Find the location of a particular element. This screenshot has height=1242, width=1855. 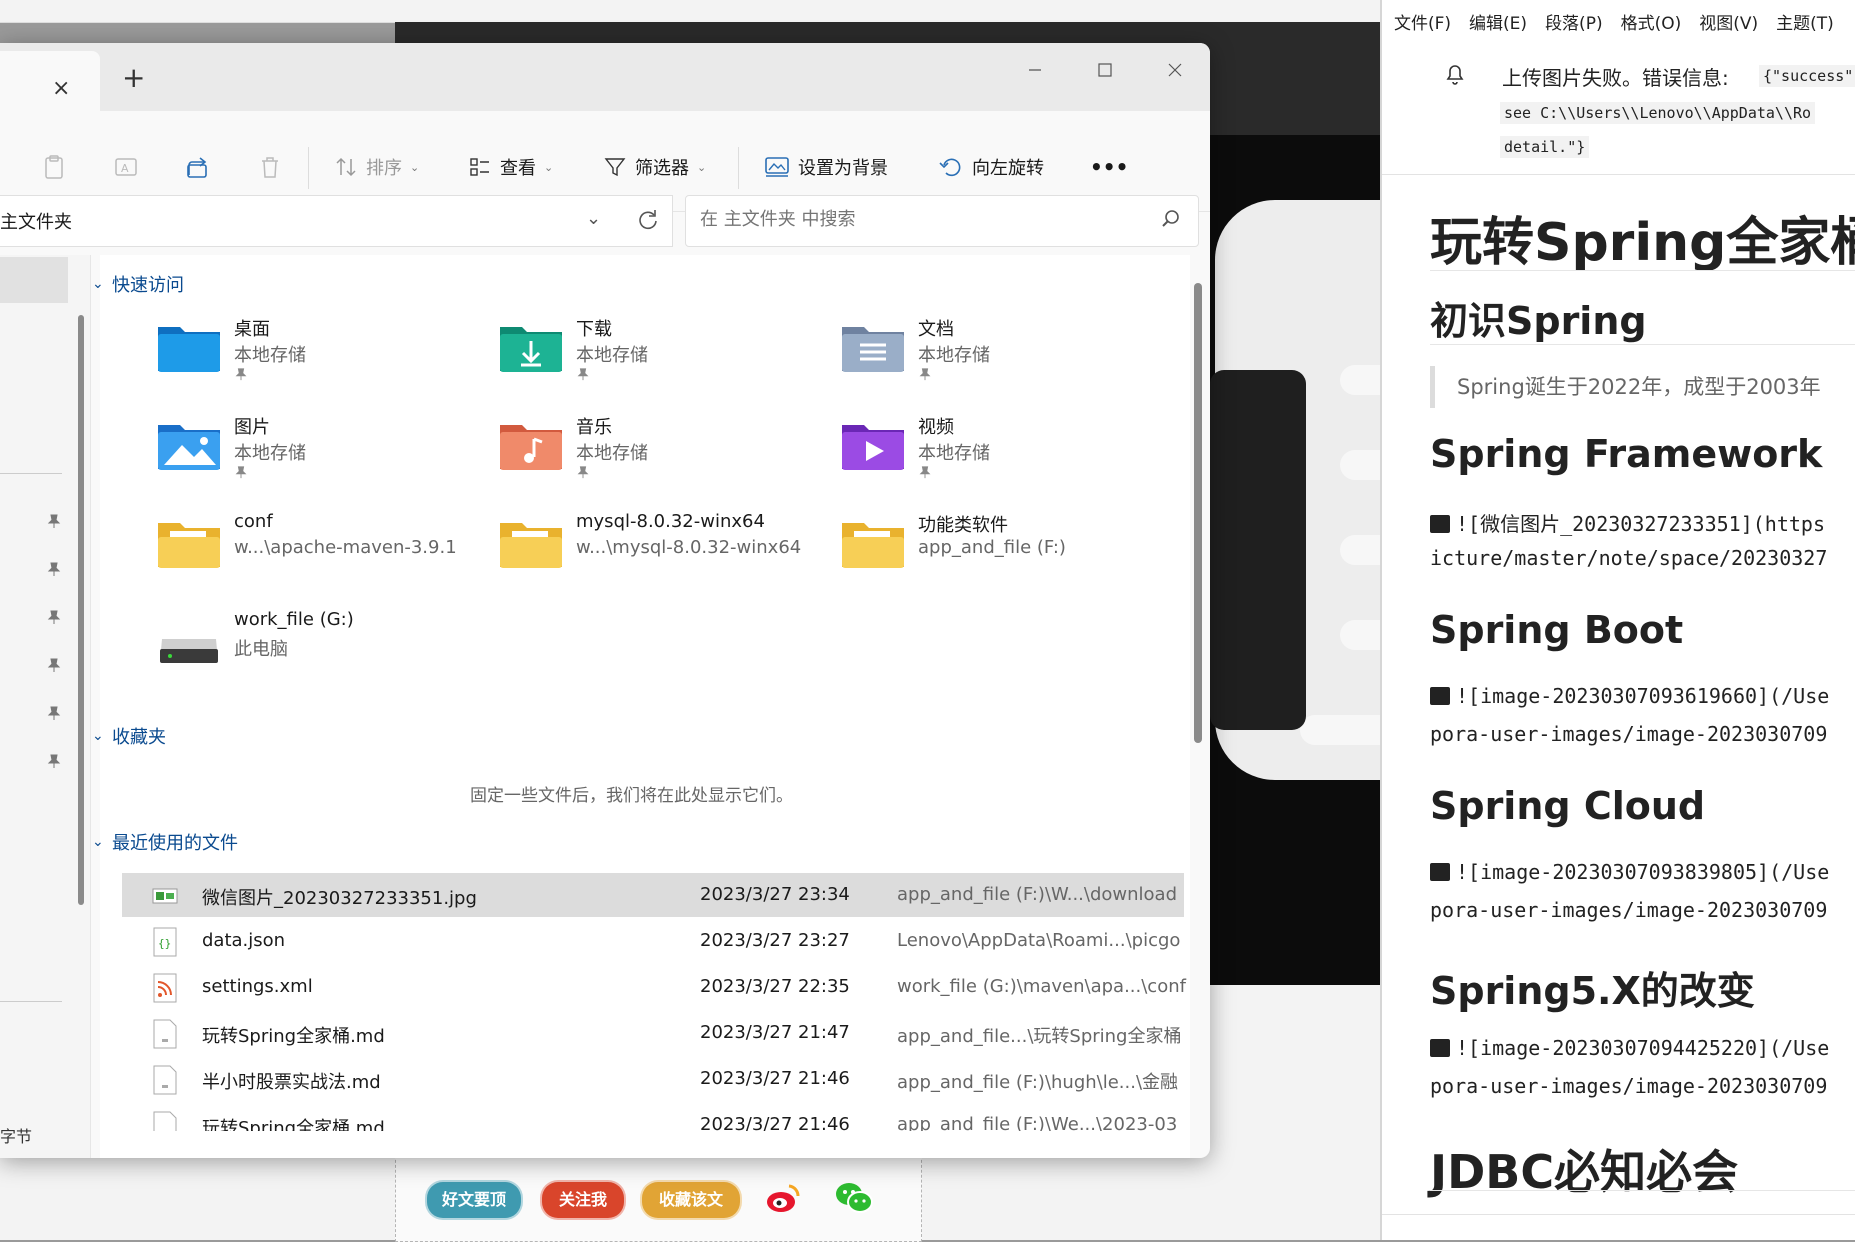

documents-folder-icon is located at coordinates (873, 349).